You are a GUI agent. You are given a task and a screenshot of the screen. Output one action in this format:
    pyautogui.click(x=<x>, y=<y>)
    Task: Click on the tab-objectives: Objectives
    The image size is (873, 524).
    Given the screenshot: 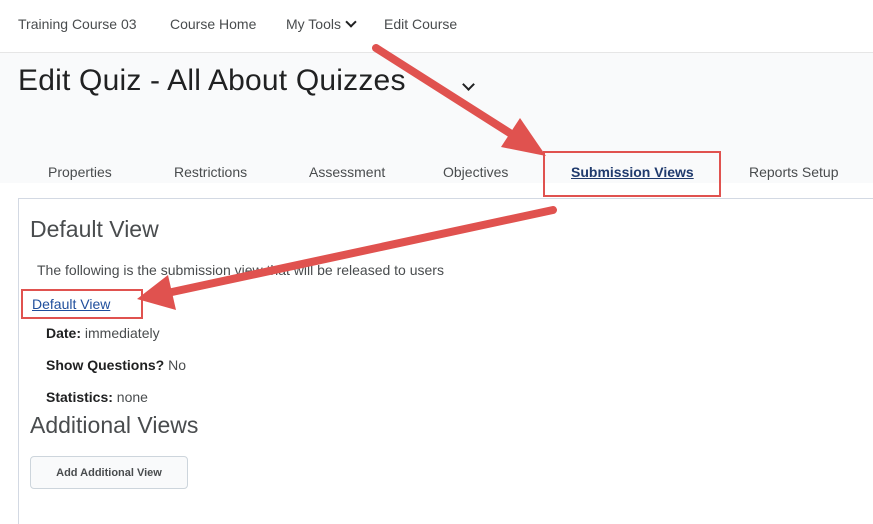 What is the action you would take?
    pyautogui.click(x=475, y=172)
    